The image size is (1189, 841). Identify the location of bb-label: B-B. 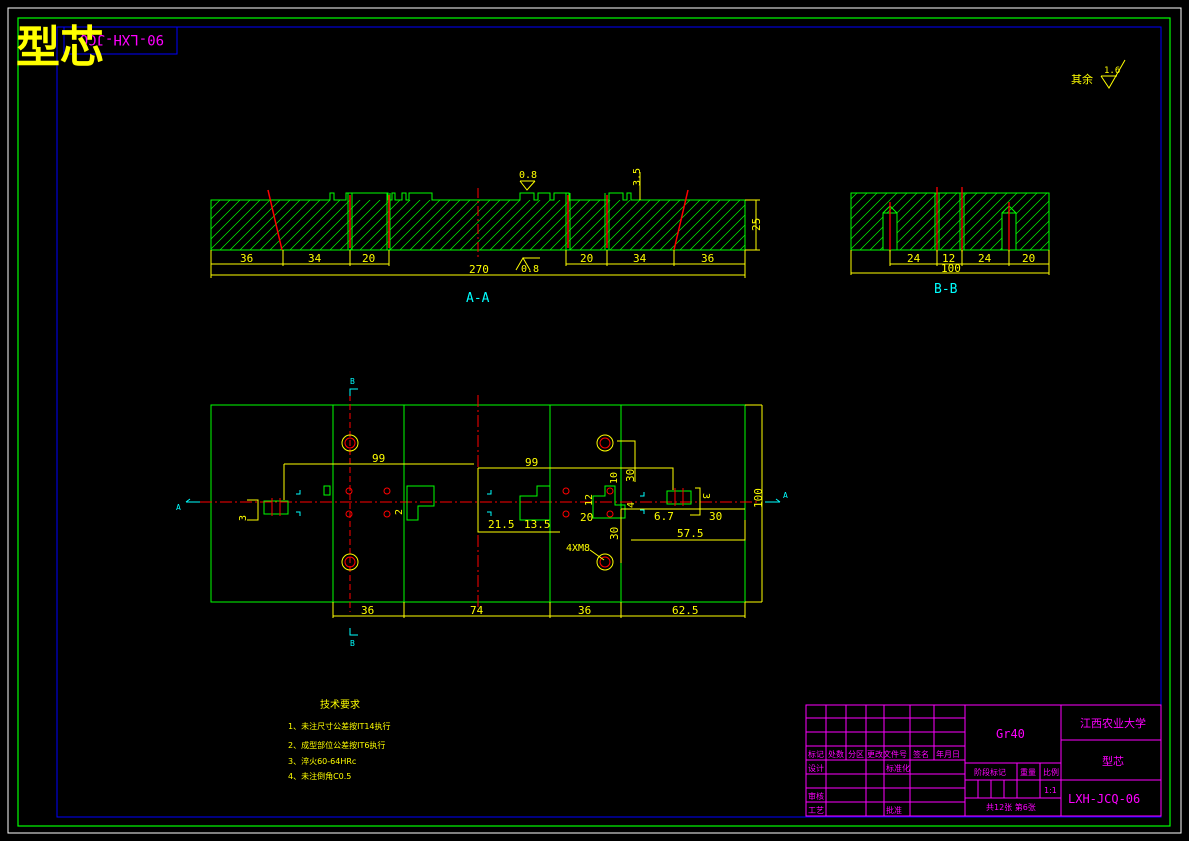
(946, 289).